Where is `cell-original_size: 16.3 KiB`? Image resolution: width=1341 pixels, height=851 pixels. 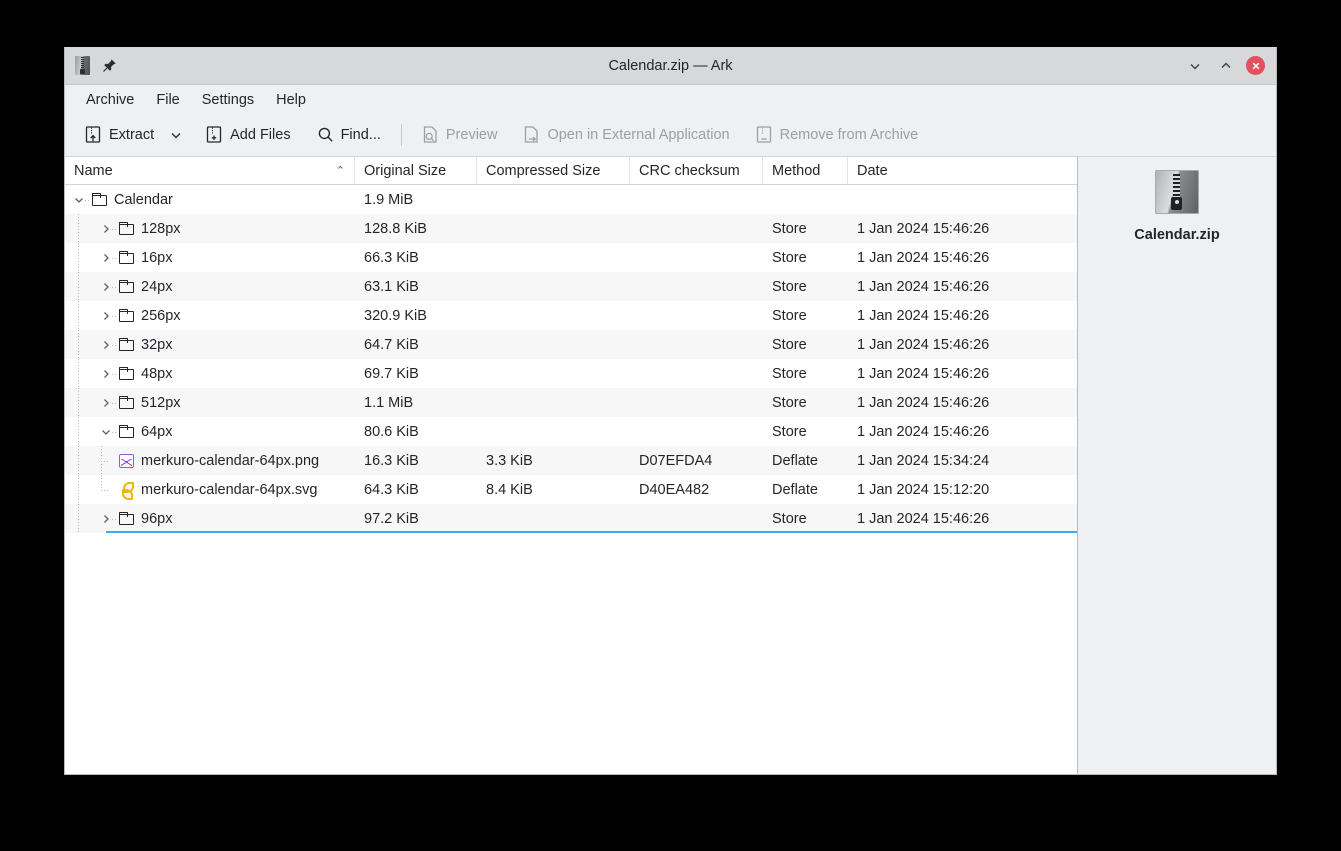 cell-original_size: 16.3 KiB is located at coordinates (391, 460).